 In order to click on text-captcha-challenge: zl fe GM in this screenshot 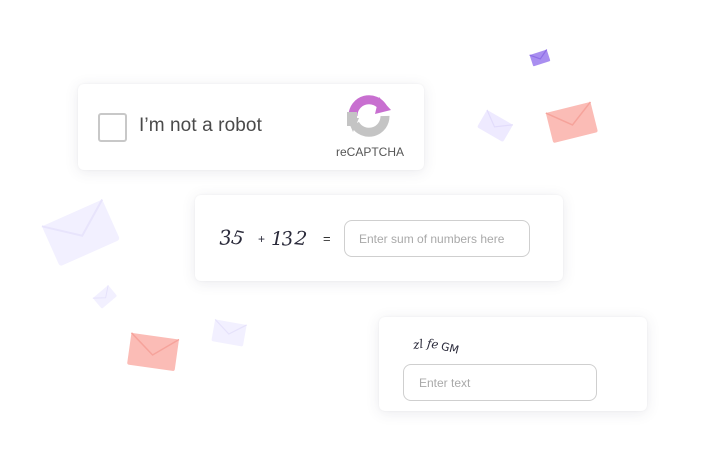, I will do `click(443, 347)`.